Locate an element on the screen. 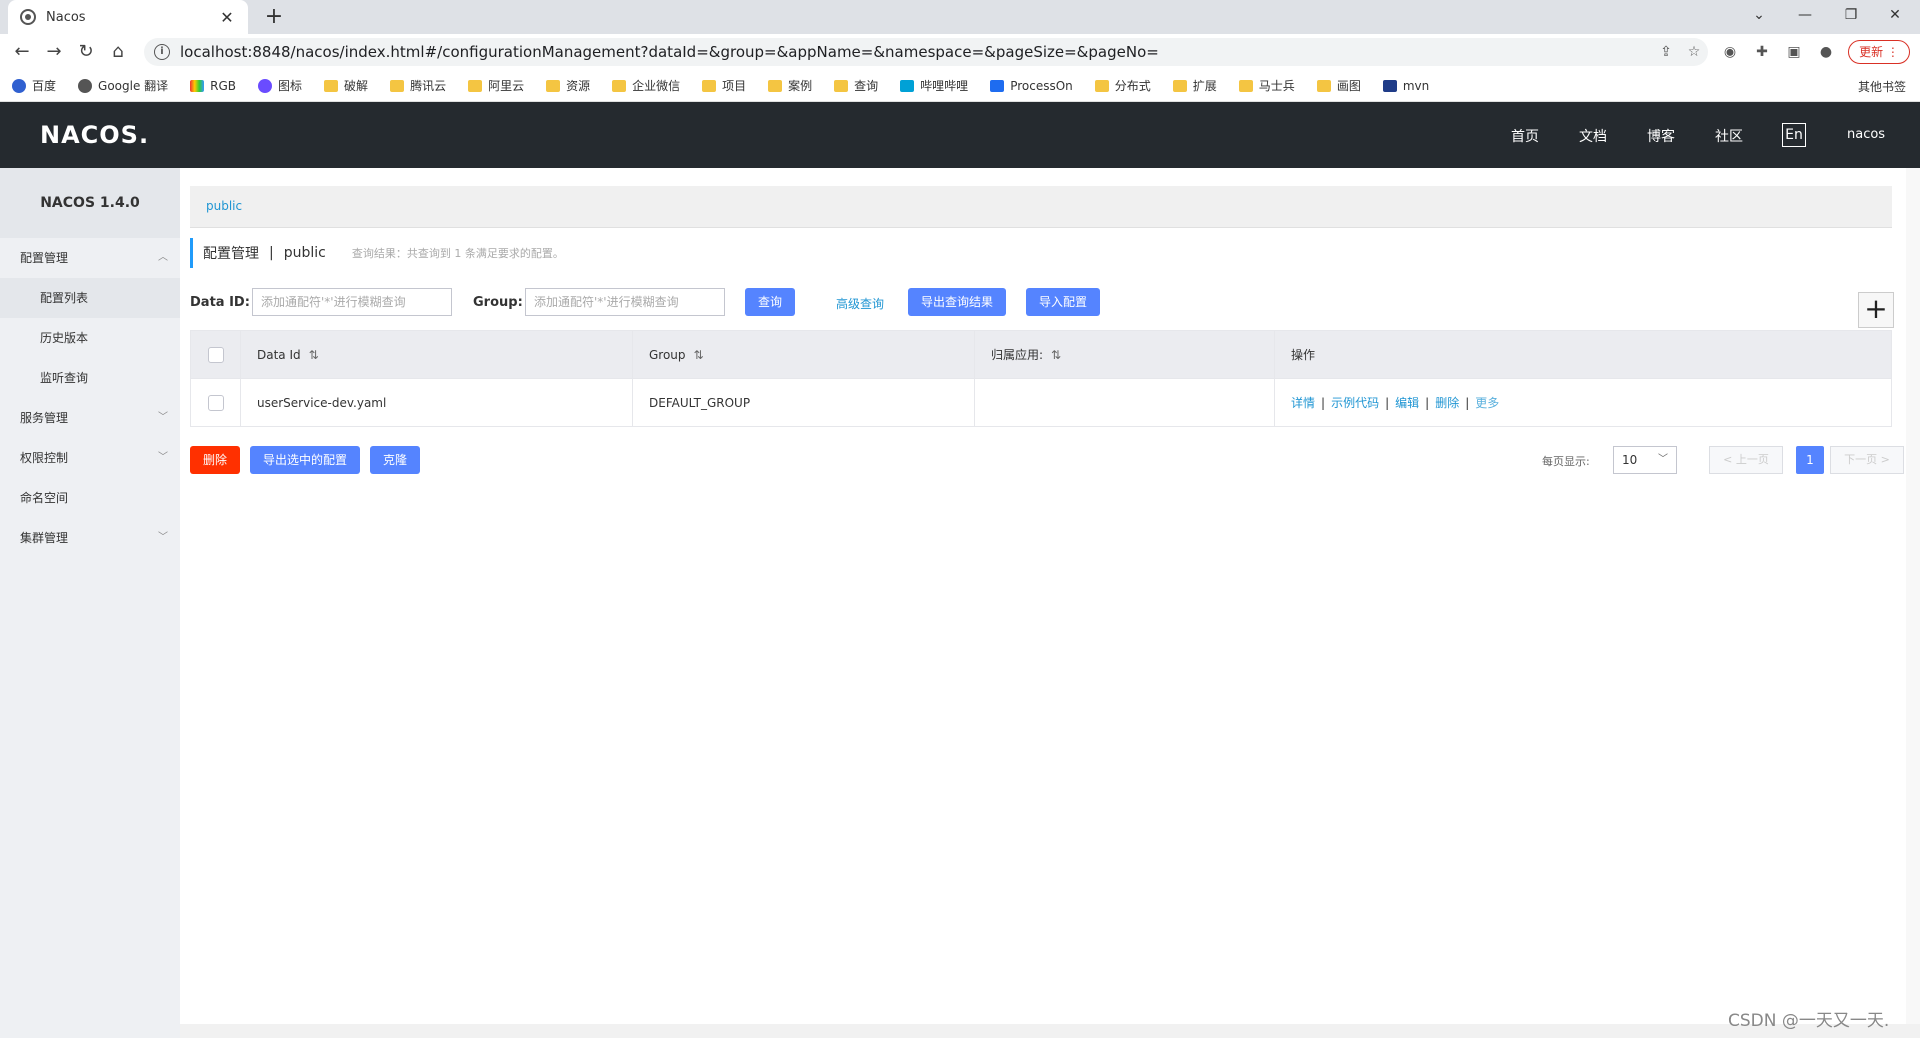 The image size is (1920, 1038). sidebar-item-listener-query: 监听查询 is located at coordinates (90, 378).